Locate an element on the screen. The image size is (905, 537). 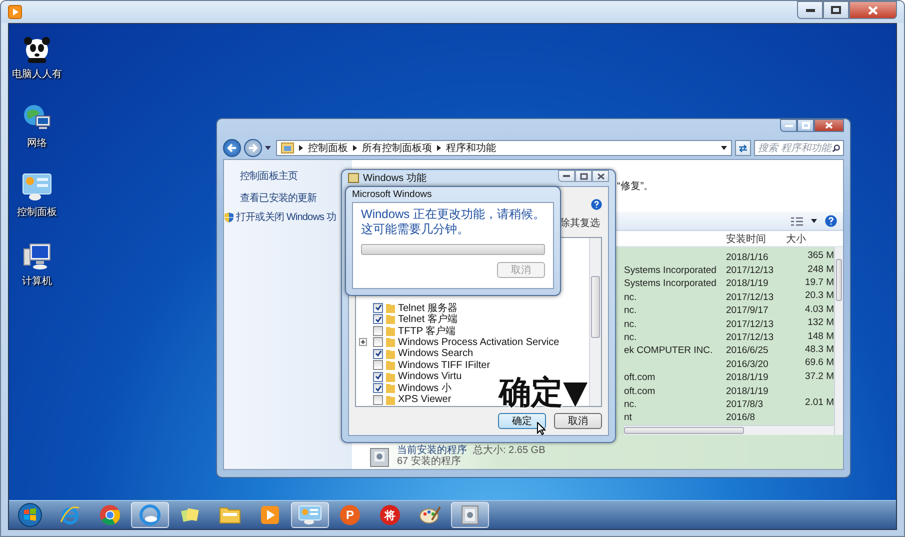
table-cell: 2018/1/19 is located at coordinates (747, 284).